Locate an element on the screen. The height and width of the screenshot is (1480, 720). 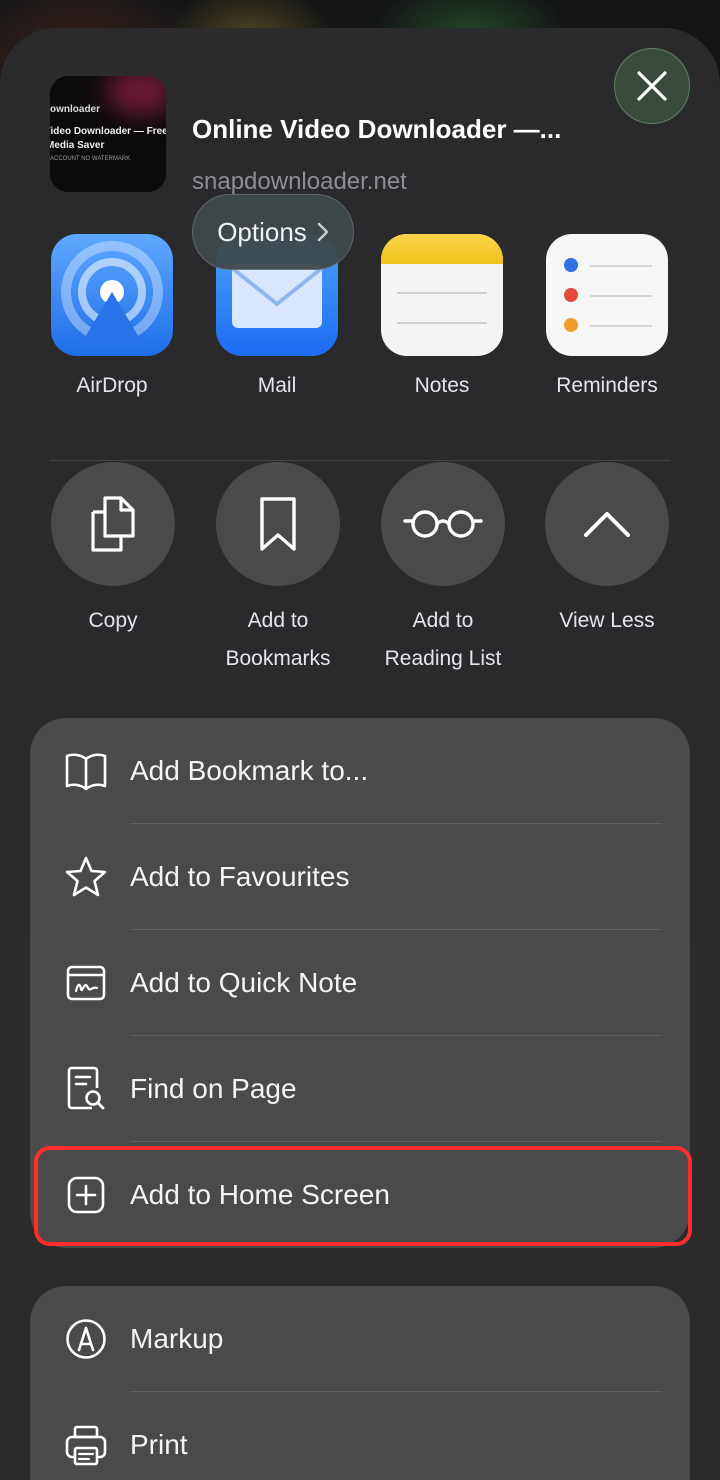
thumbnail-text: ownloader is located at coordinates (75, 109).